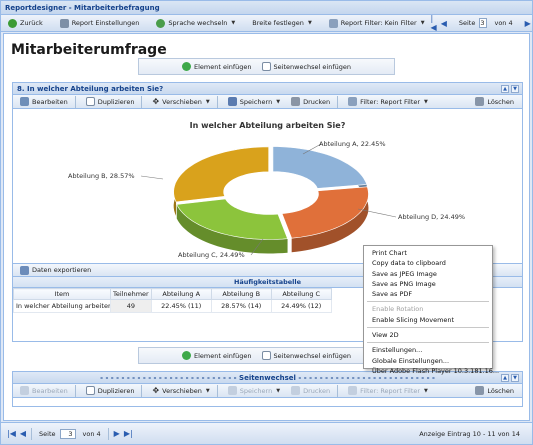  I want to click on table-header-cell: Item, so click(62, 294).